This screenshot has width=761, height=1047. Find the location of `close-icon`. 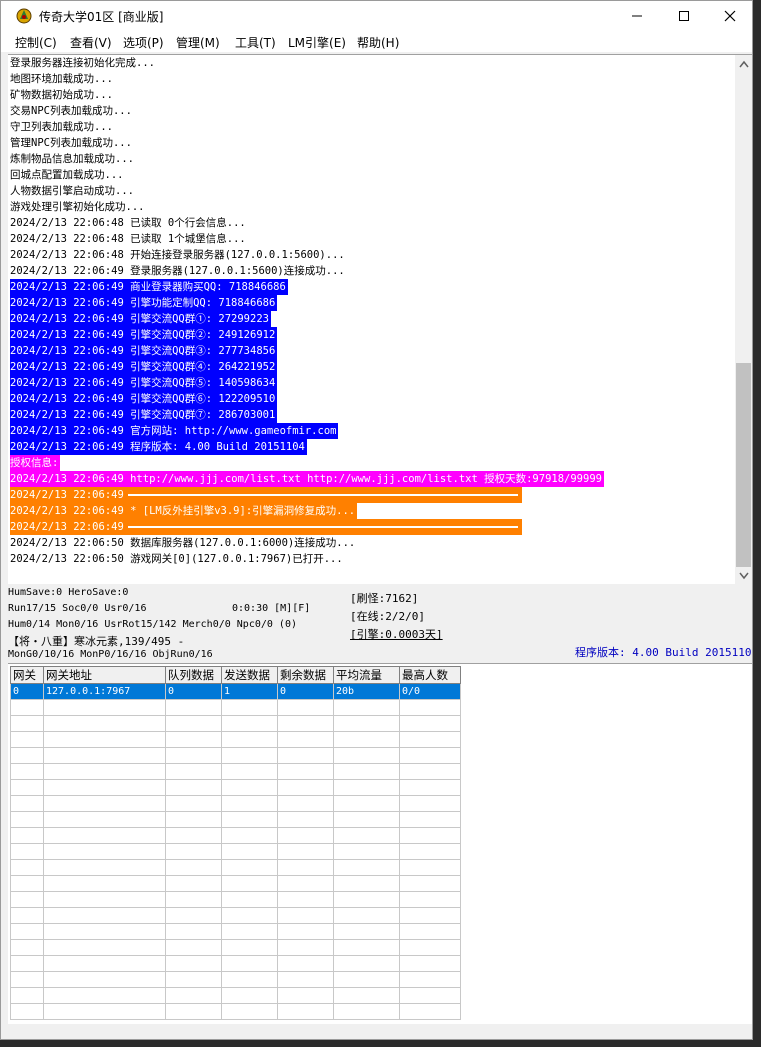

close-icon is located at coordinates (730, 16).